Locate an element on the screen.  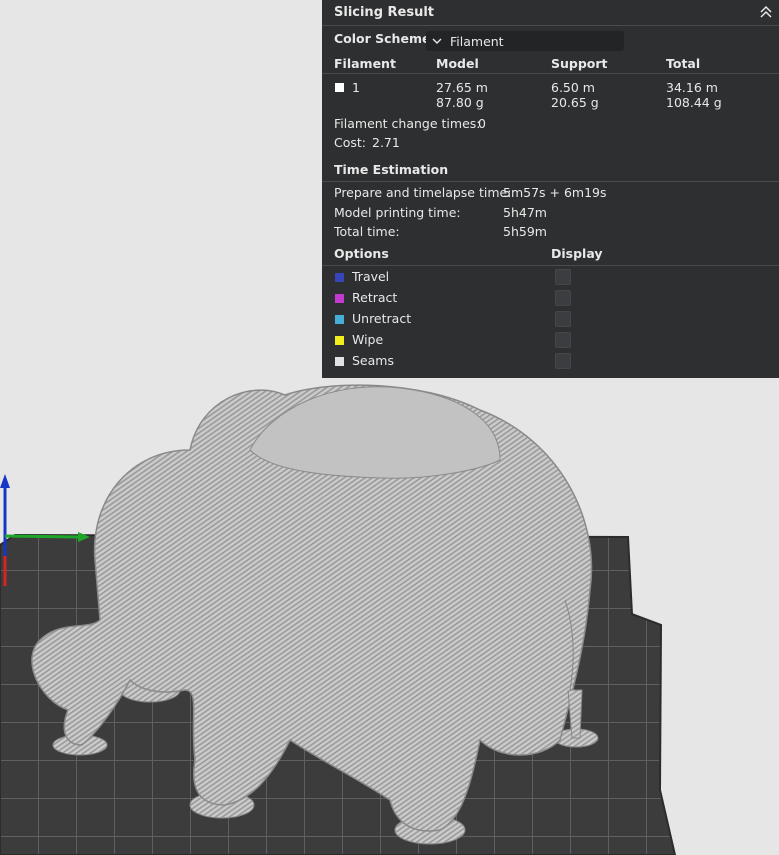
time-value: 5h59m is located at coordinates (525, 231).